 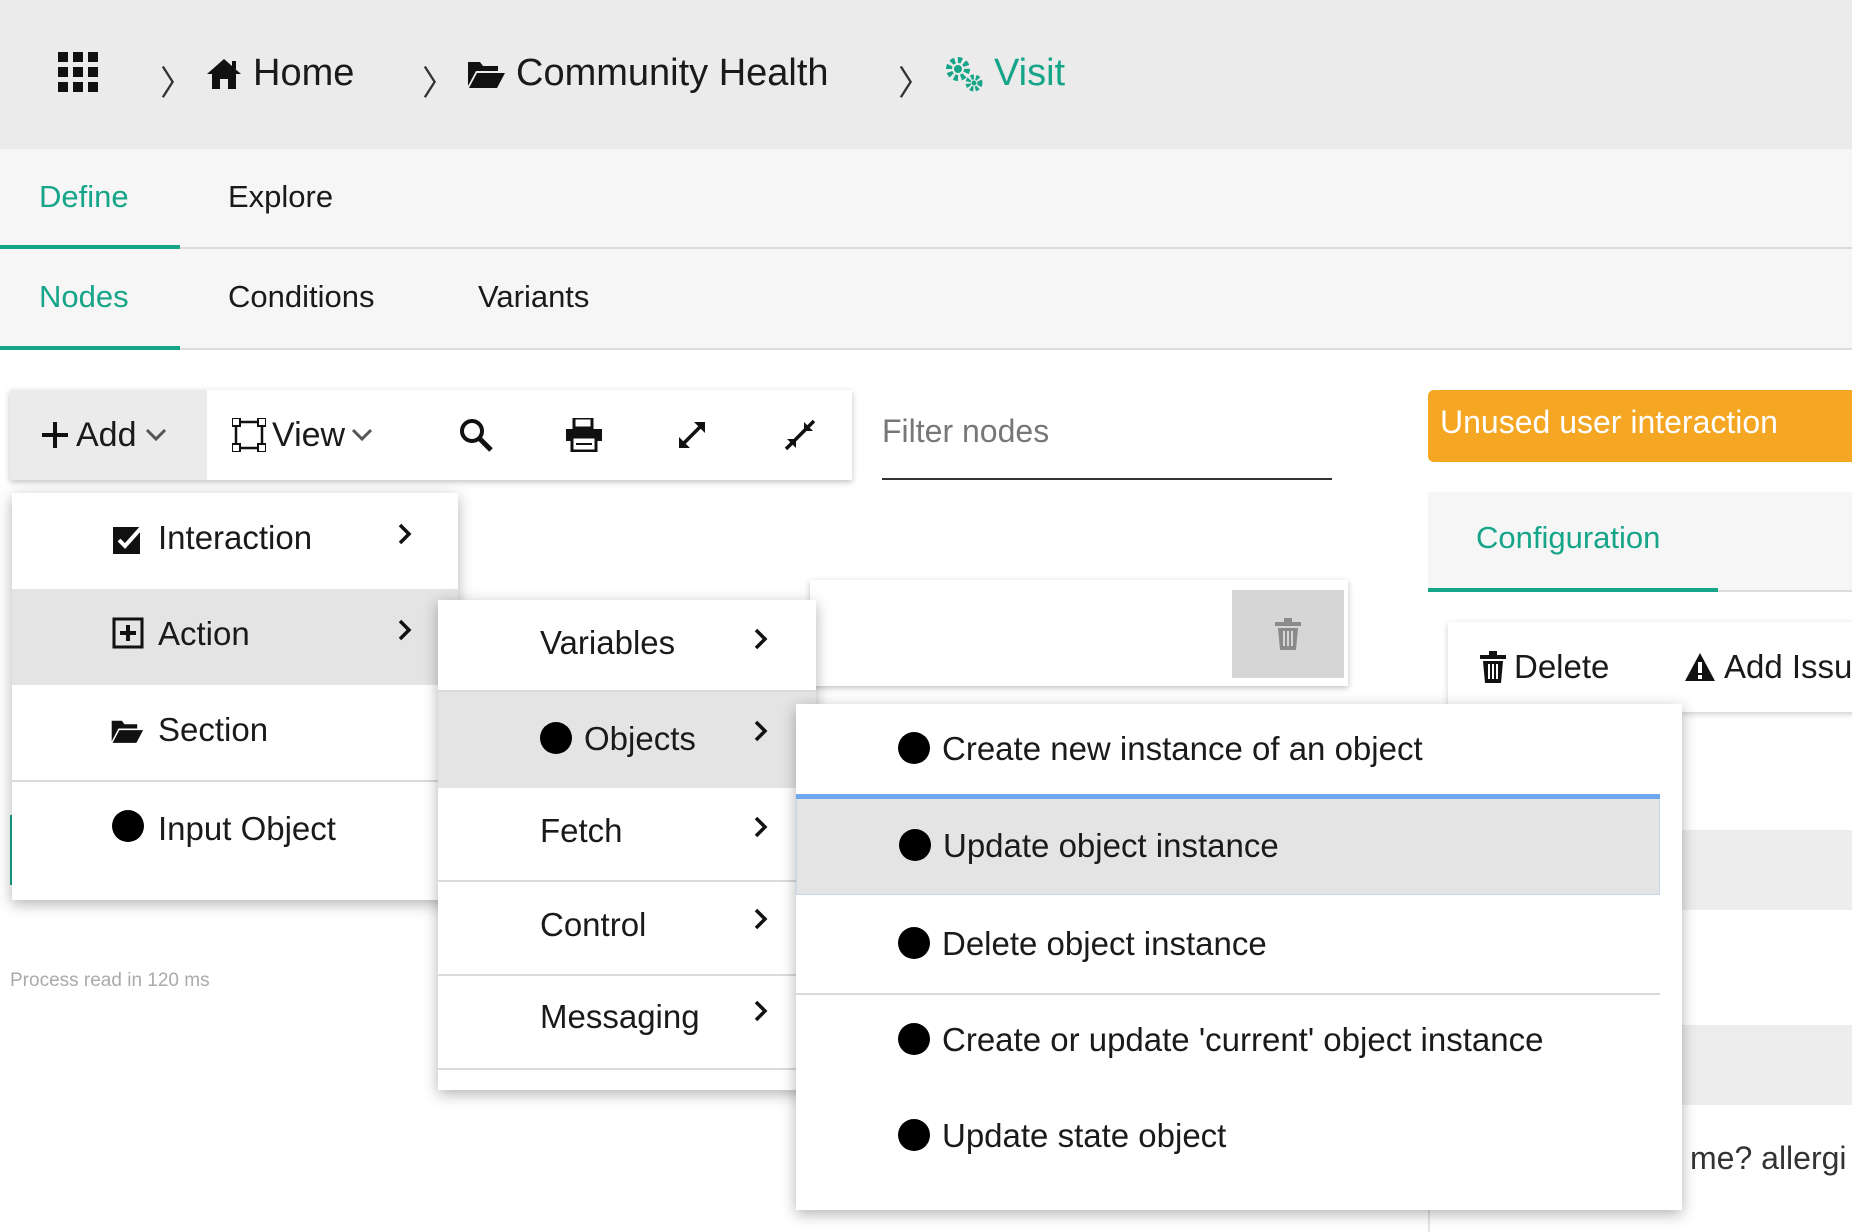 I want to click on config-tabs: Configuration, so click(x=1640, y=542).